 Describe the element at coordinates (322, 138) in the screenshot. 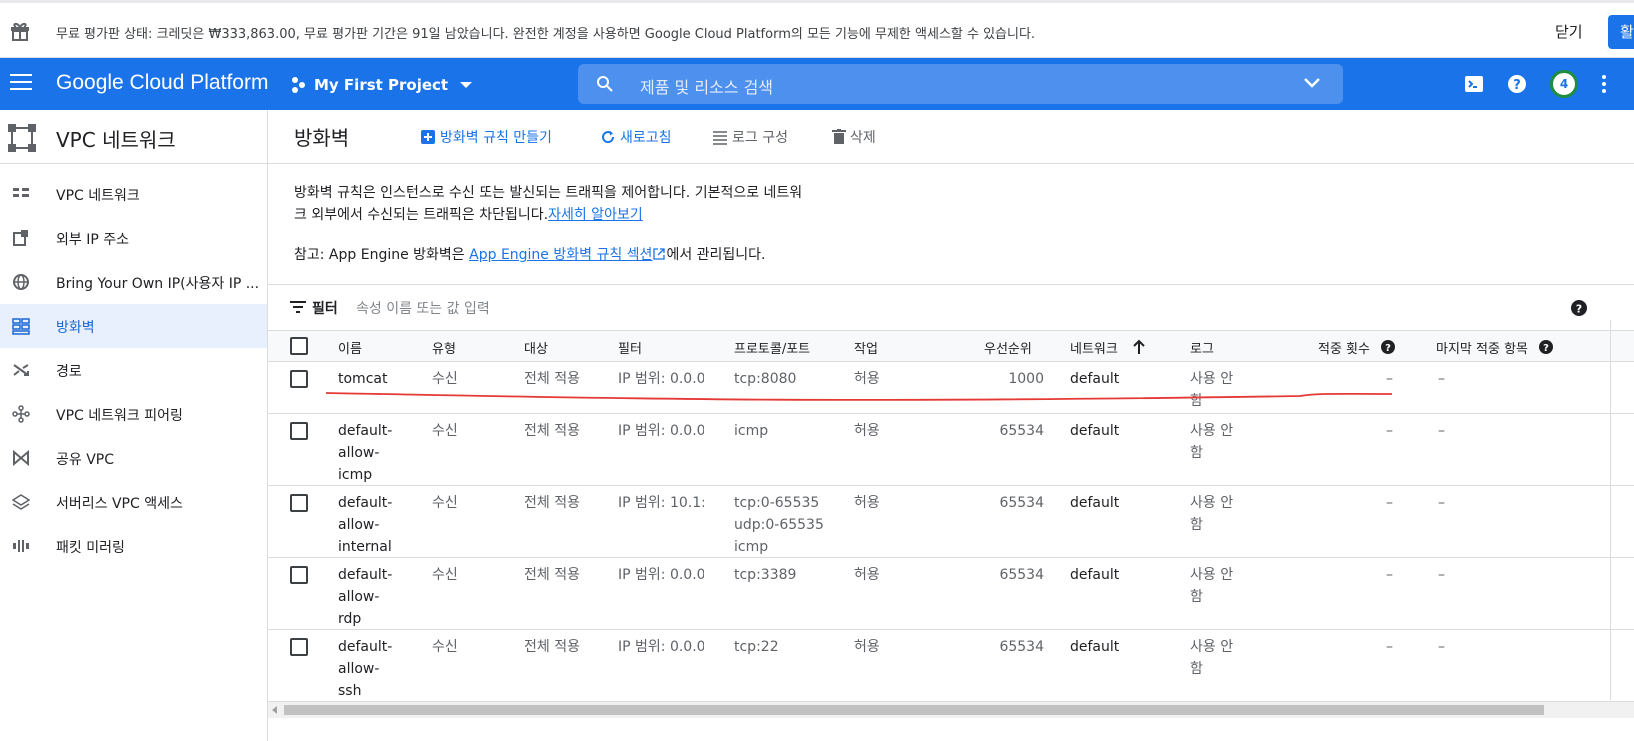

I see `page-title: 방화벽` at that location.